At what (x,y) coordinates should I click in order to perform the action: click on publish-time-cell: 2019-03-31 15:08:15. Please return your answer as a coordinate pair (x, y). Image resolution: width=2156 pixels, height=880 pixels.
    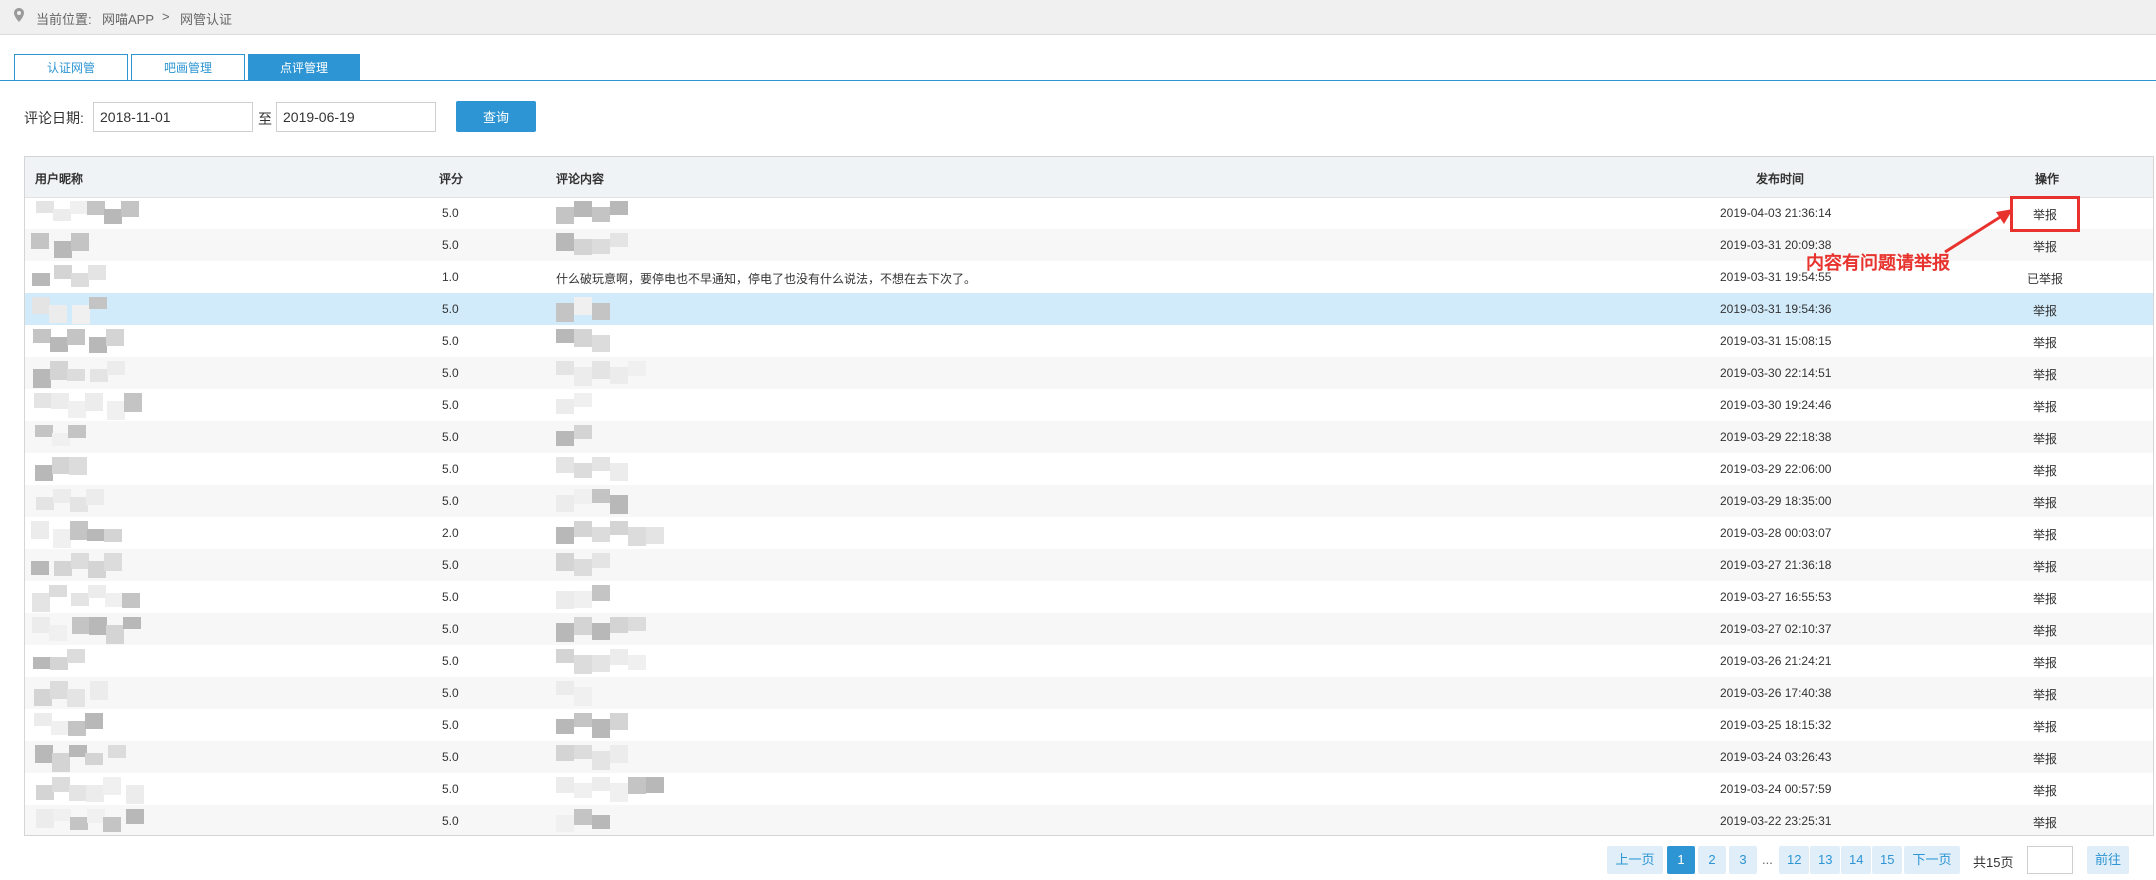
    Looking at the image, I should click on (1776, 341).